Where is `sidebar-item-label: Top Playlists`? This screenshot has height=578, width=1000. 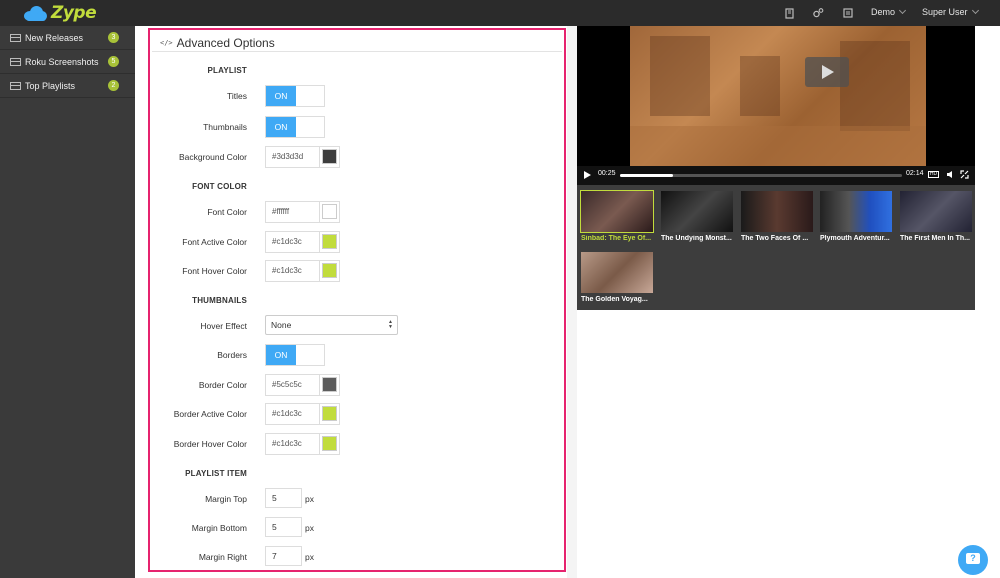 sidebar-item-label: Top Playlists is located at coordinates (50, 85).